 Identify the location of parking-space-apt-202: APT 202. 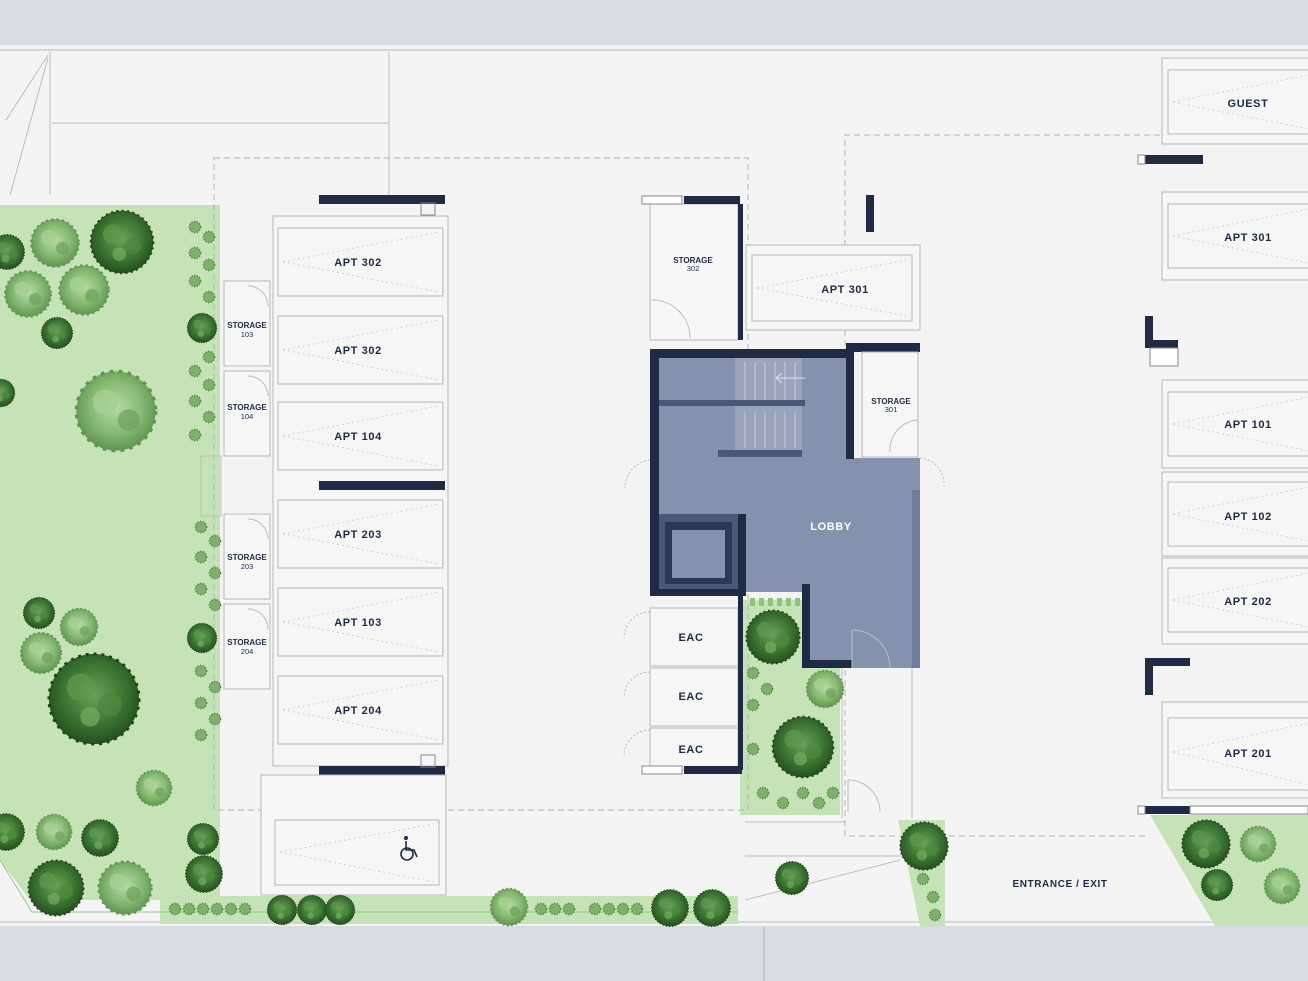
(1234, 601).